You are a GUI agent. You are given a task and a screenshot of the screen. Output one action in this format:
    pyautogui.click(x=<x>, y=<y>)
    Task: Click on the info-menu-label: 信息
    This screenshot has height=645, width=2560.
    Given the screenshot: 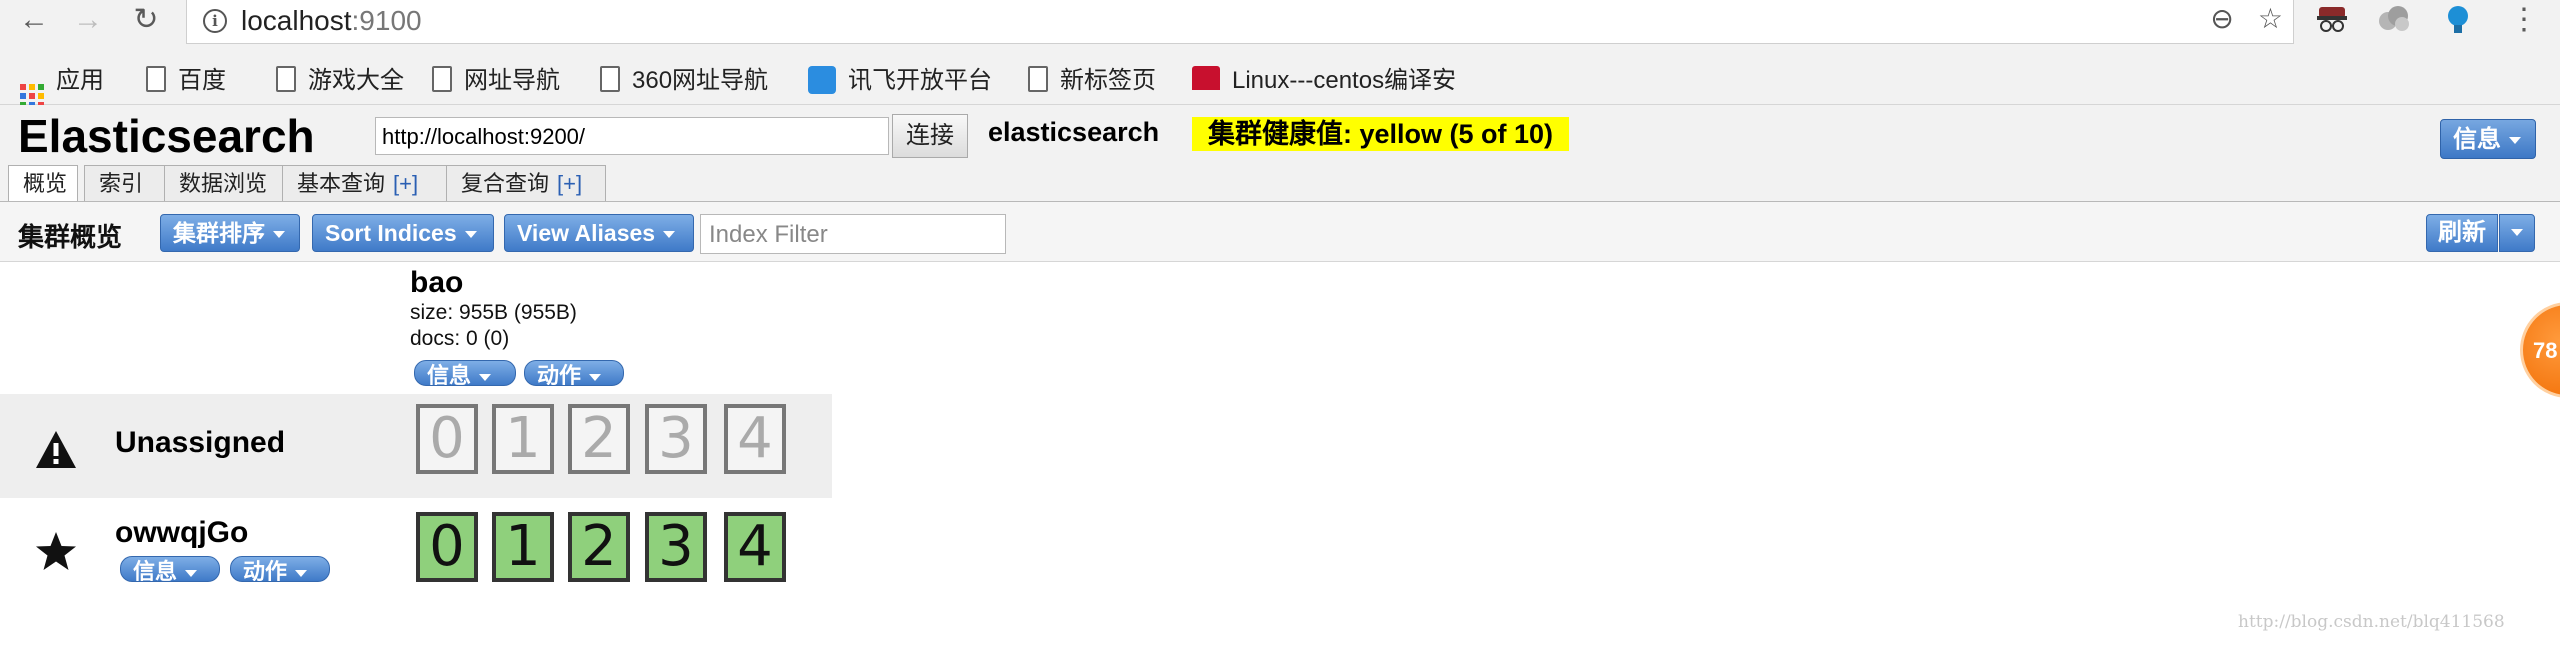 What is the action you would take?
    pyautogui.click(x=2477, y=139)
    